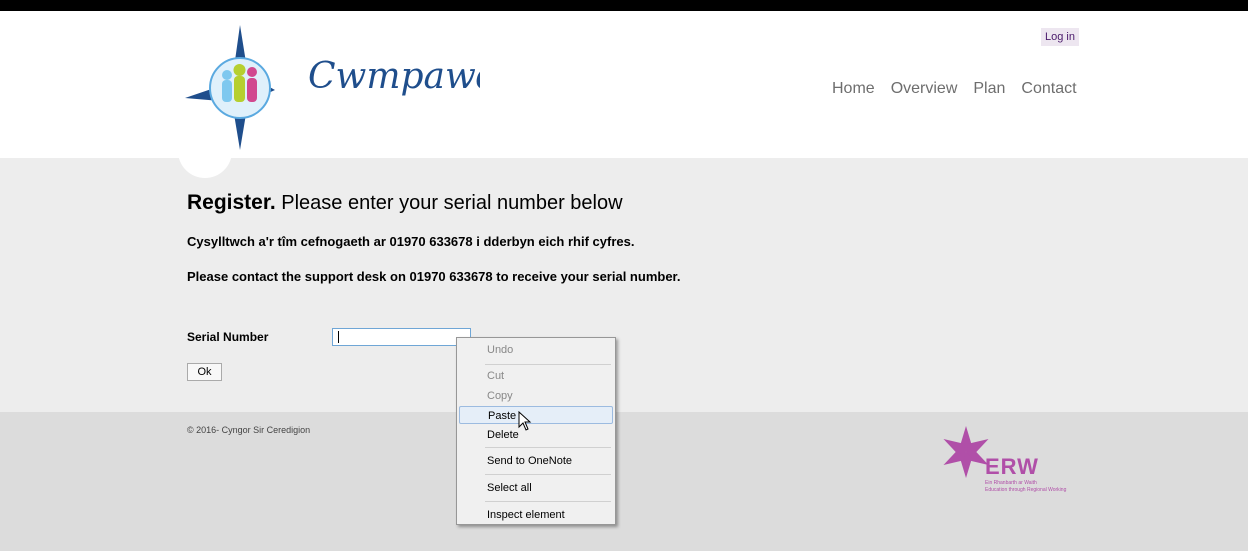 This screenshot has width=1248, height=551. I want to click on nav-overview: Overview, so click(924, 89).